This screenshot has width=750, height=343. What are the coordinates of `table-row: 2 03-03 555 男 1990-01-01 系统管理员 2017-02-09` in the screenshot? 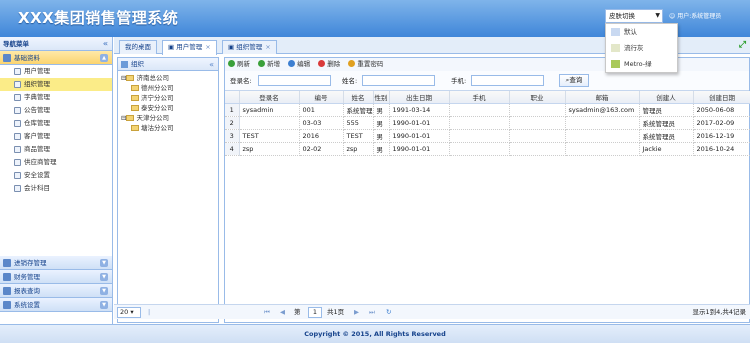 It's located at (487, 123).